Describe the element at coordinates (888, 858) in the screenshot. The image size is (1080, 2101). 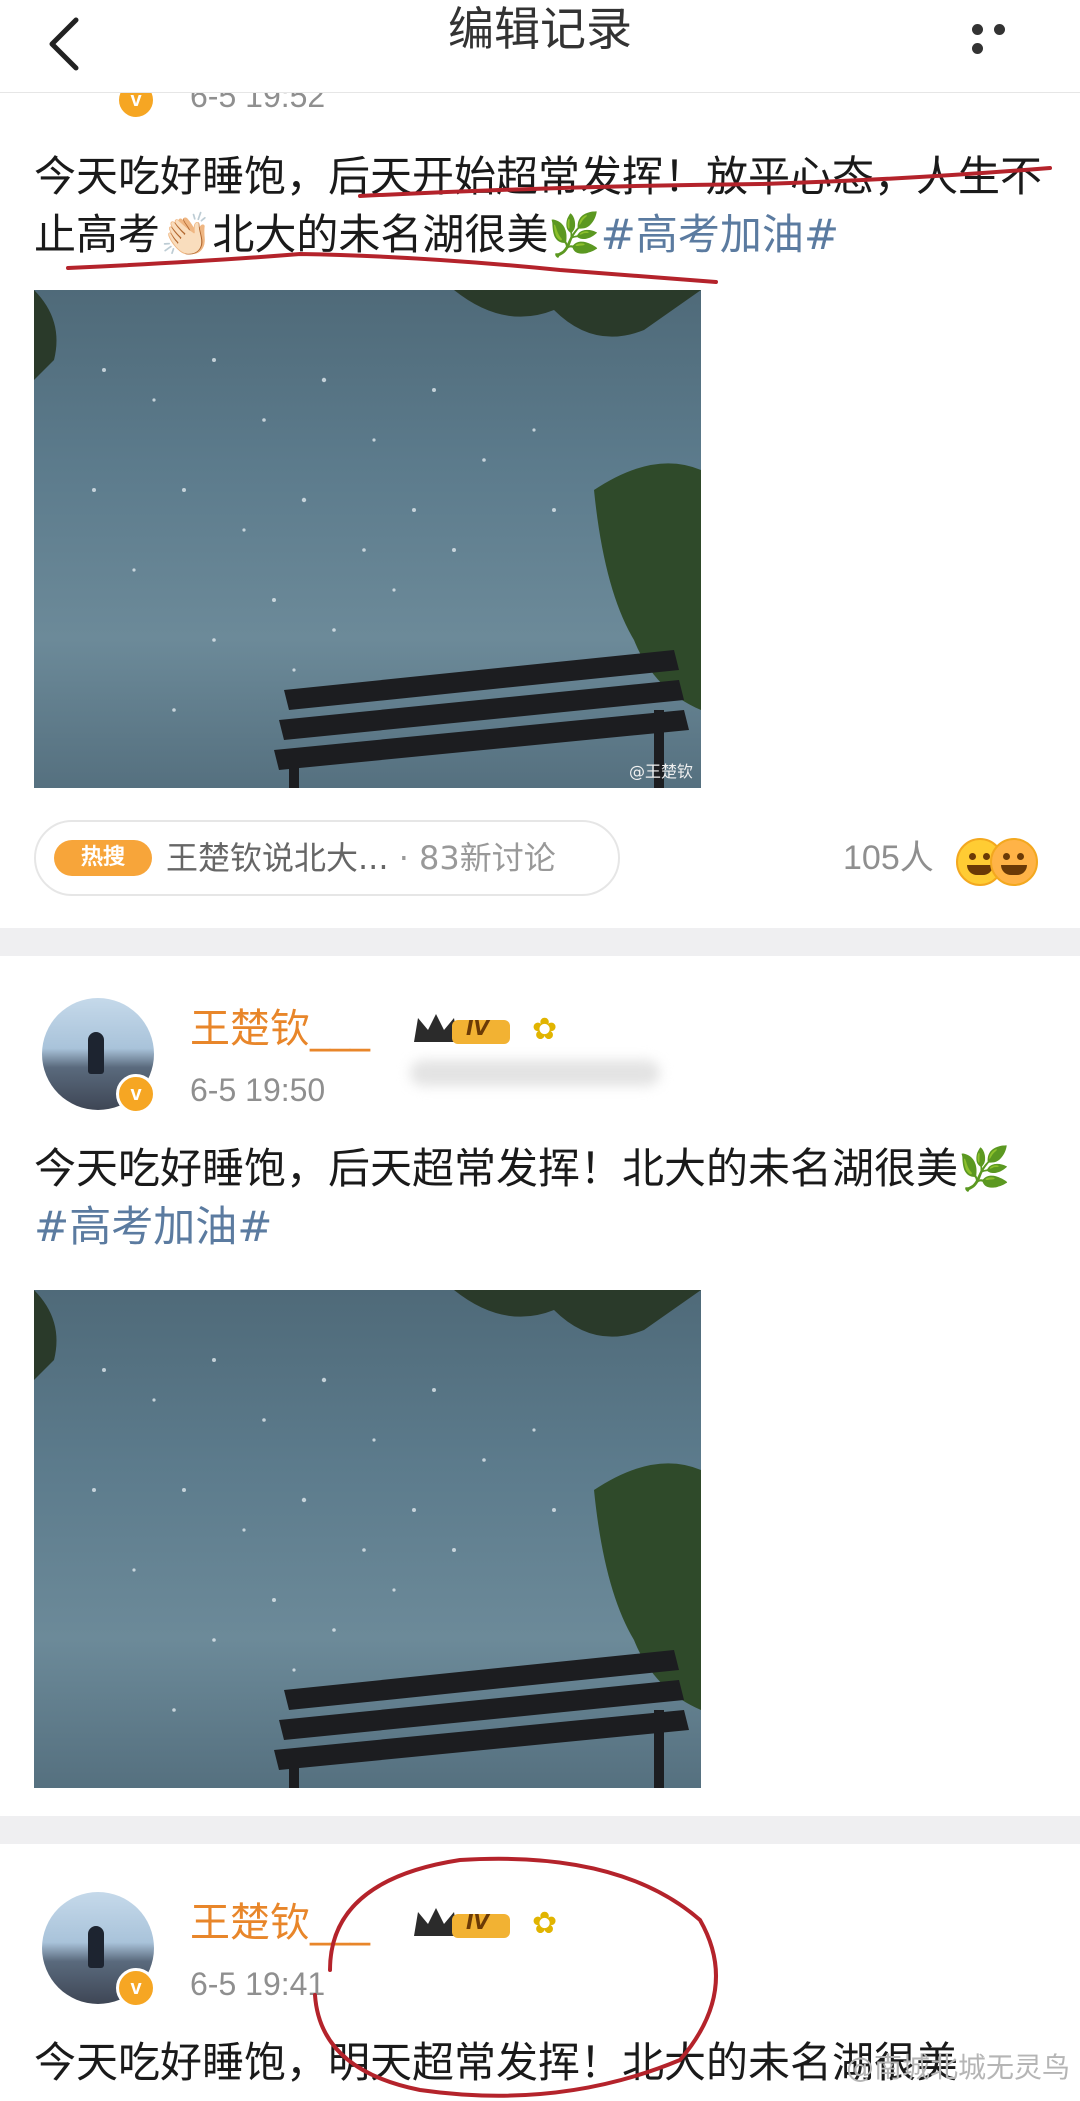
I see `reaction-count: 105人` at that location.